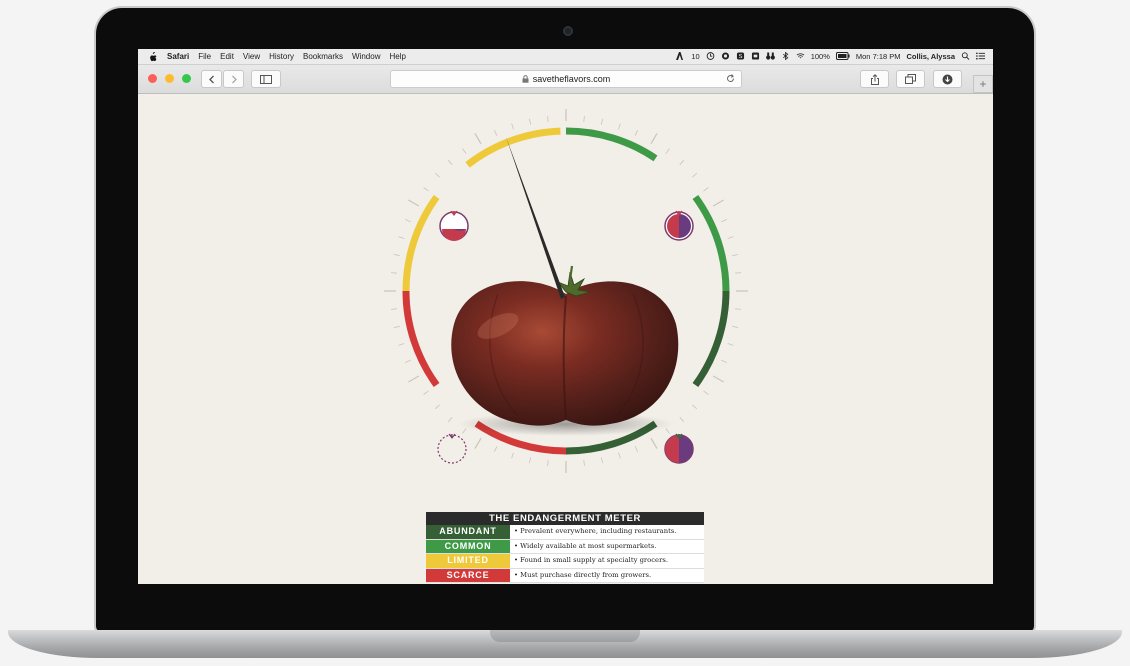 The width and height of the screenshot is (1130, 666). I want to click on menu-app-name: Safari, so click(178, 56).